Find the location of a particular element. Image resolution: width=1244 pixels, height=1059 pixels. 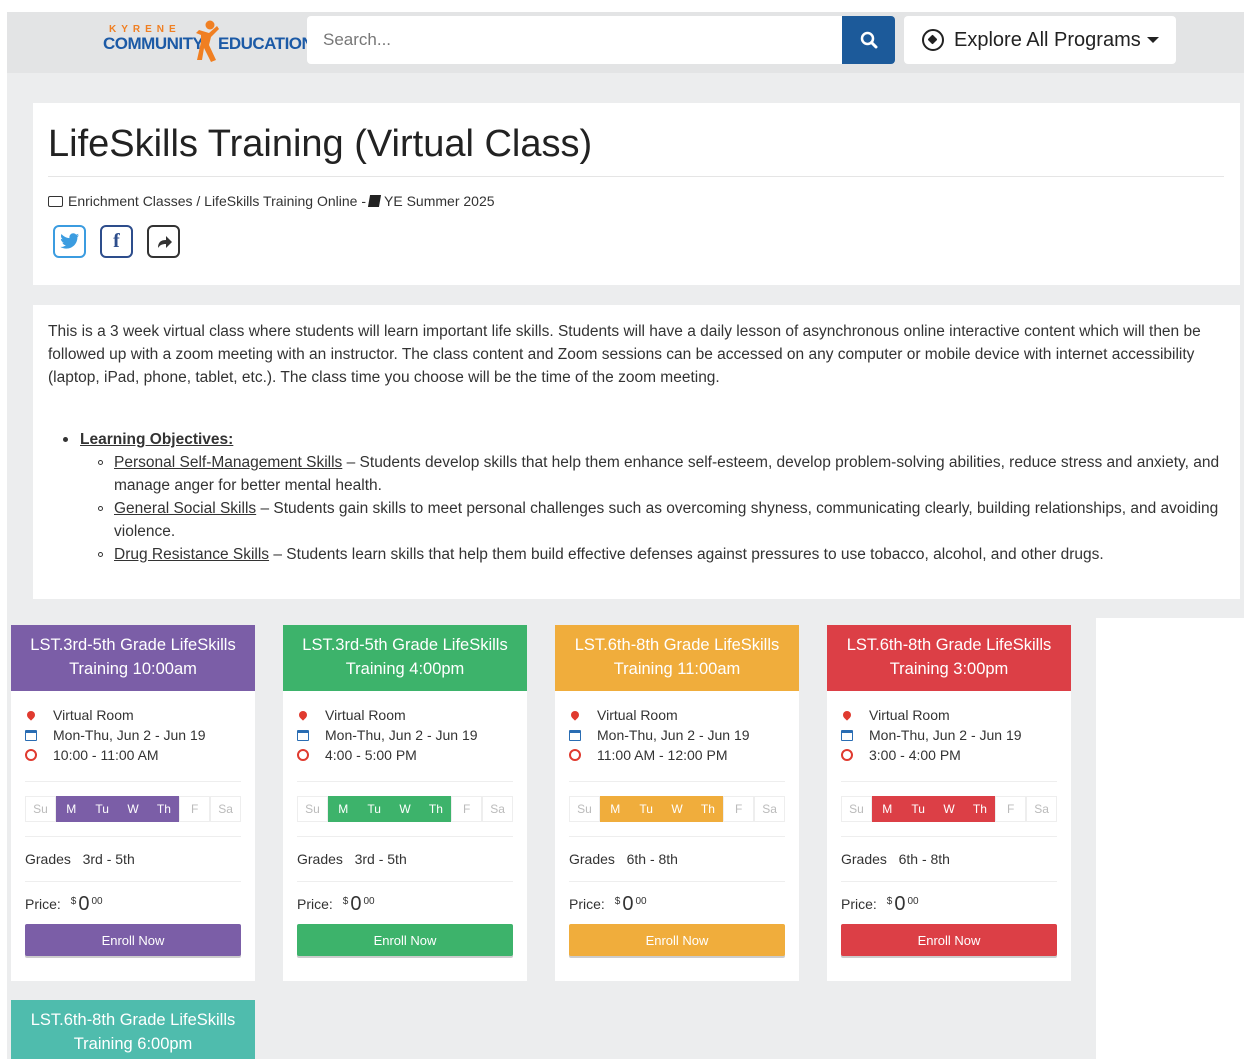

share-arrow-icon is located at coordinates (164, 241).